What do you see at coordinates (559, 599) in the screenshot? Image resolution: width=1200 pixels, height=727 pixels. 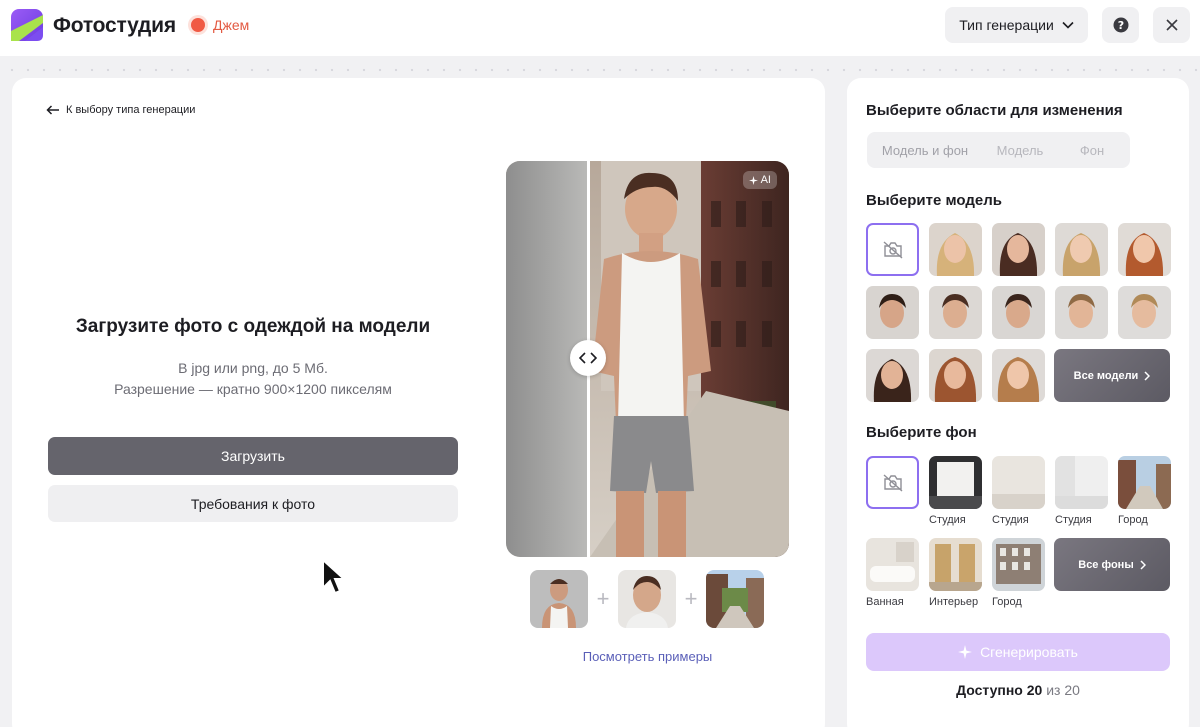 I see `garment-photo-thumb` at bounding box center [559, 599].